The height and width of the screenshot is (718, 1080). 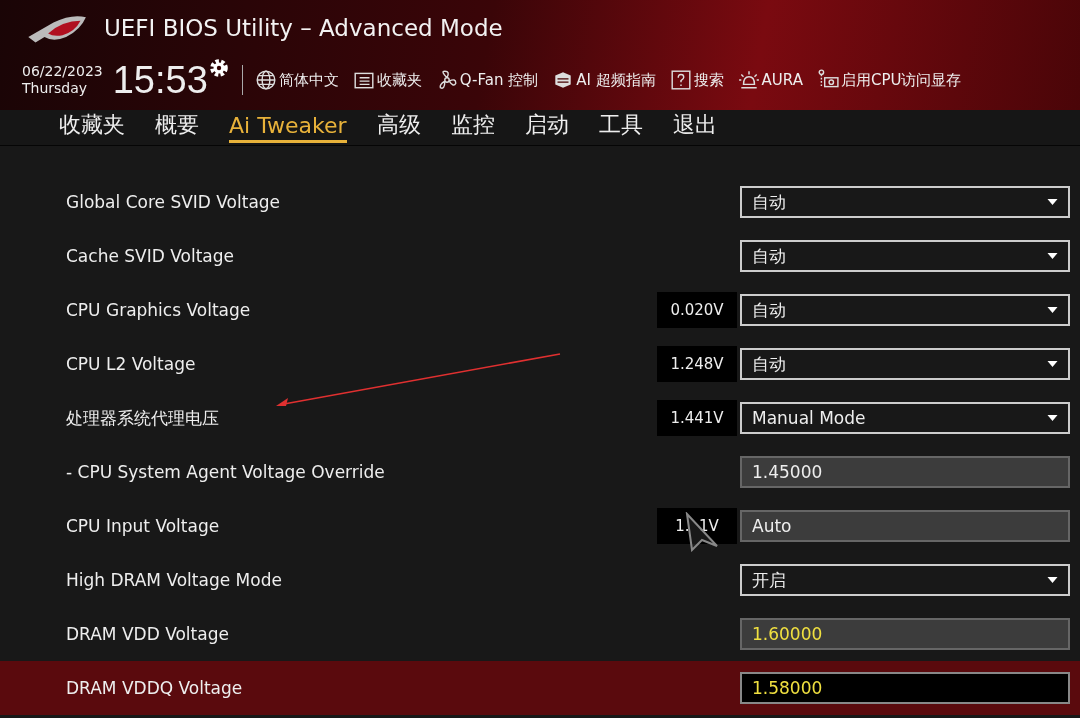 I want to click on menu-tab: 启动, so click(x=546, y=127).